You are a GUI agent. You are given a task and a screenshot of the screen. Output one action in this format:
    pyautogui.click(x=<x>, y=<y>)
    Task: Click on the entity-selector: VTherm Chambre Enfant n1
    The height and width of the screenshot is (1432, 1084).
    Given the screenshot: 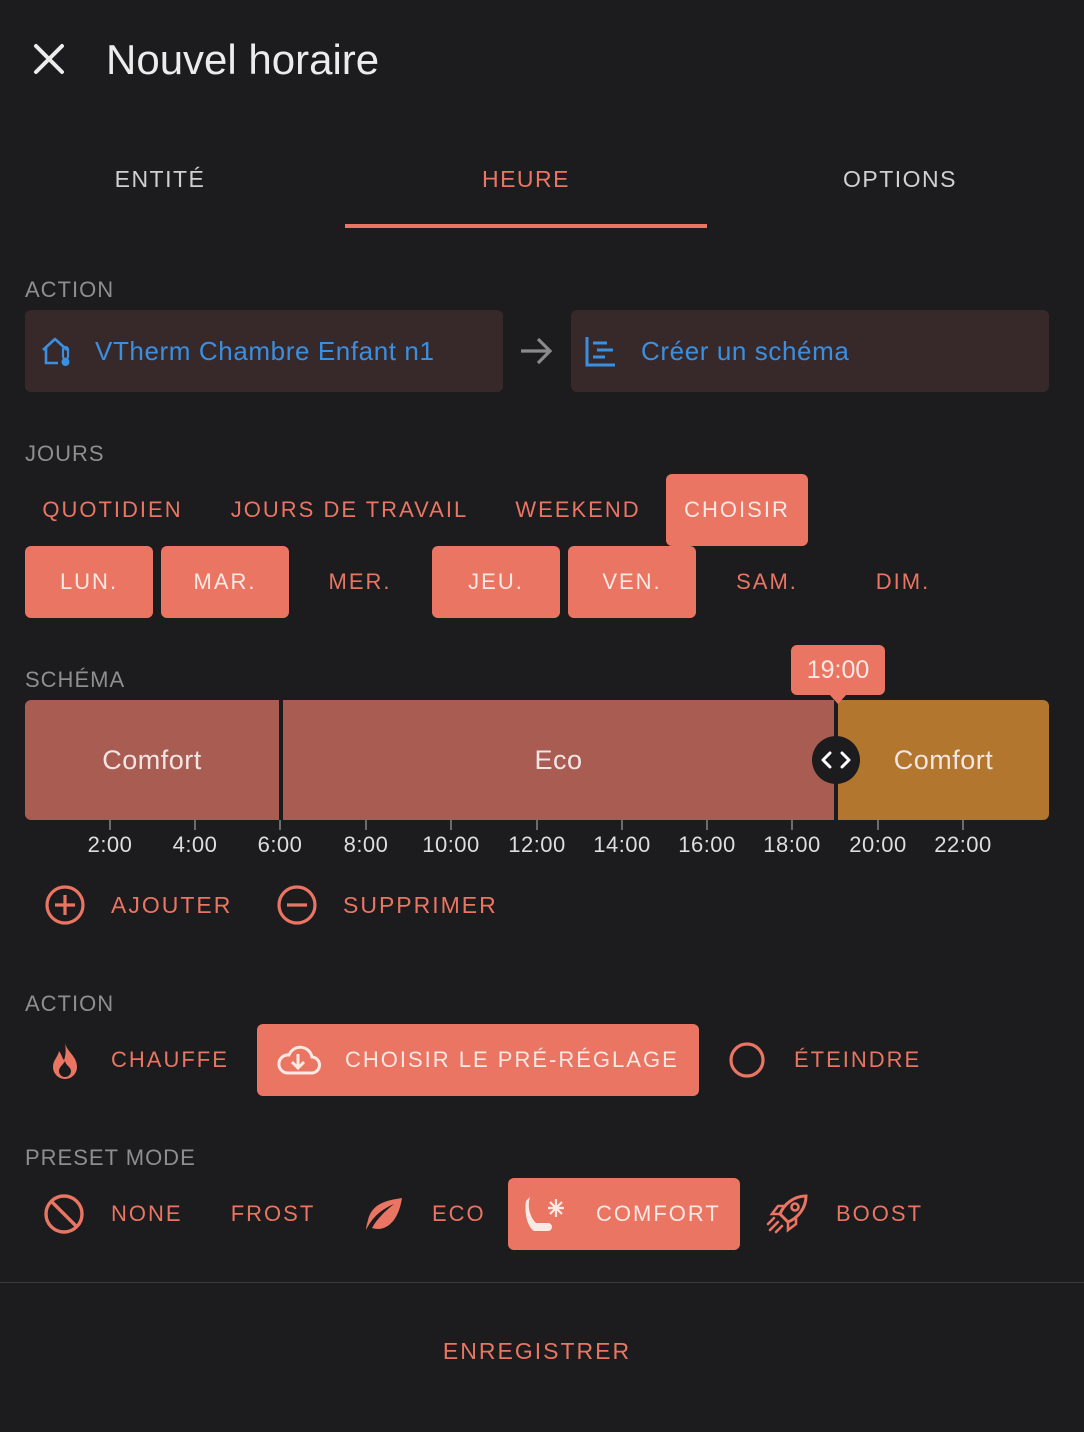 What is the action you would take?
    pyautogui.click(x=264, y=351)
    